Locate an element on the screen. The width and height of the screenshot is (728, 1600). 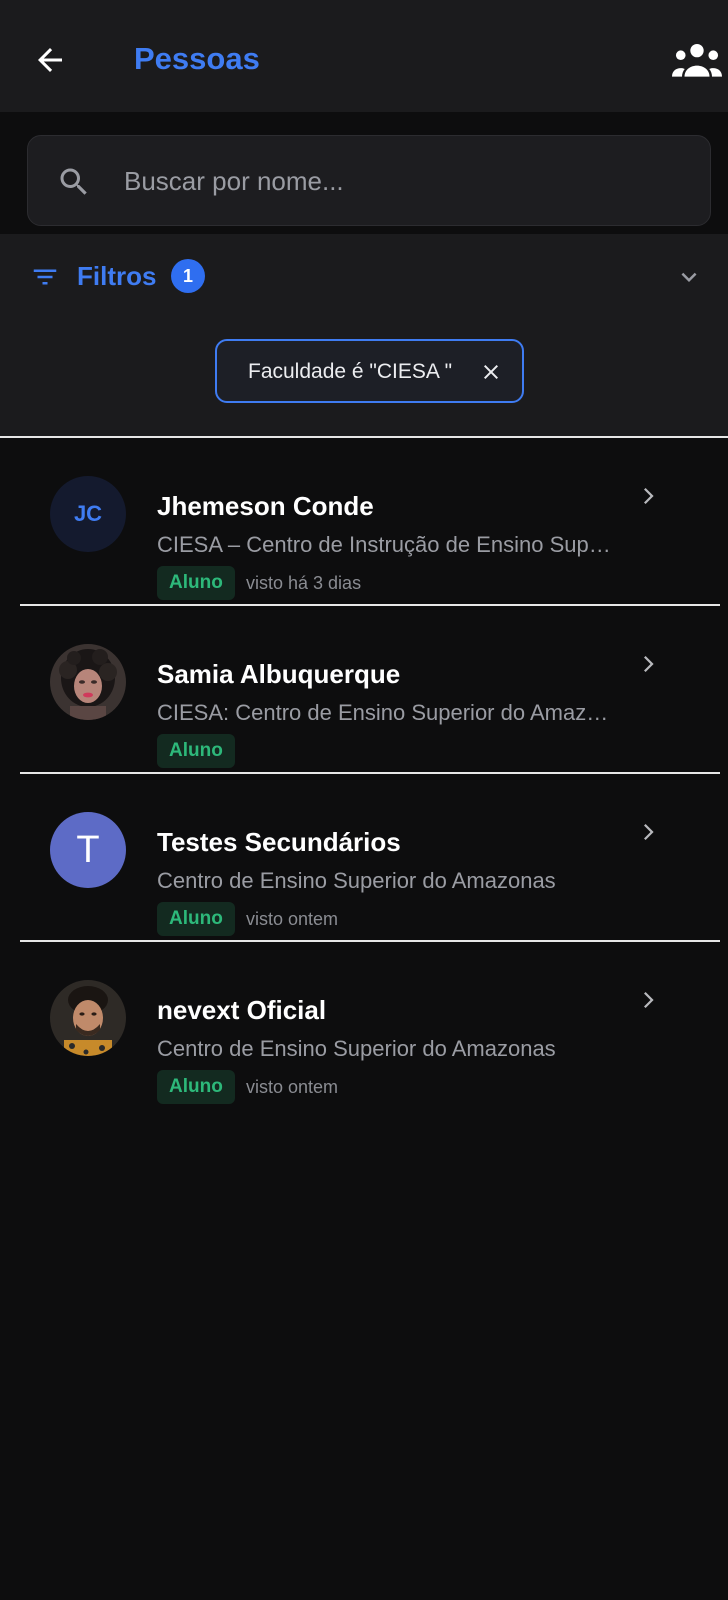
person-name: nevext Oficial is located at coordinates (242, 1010).